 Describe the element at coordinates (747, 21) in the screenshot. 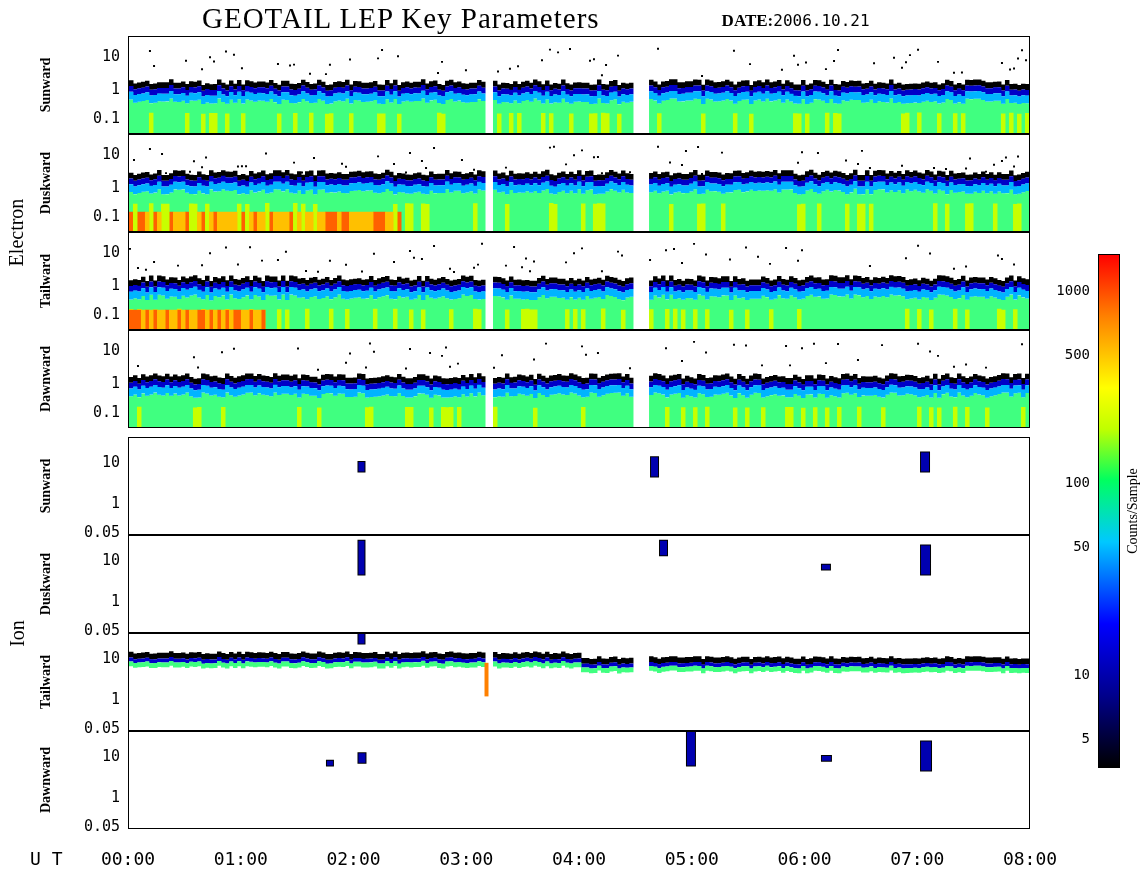

I see `date-label: DATE:` at that location.